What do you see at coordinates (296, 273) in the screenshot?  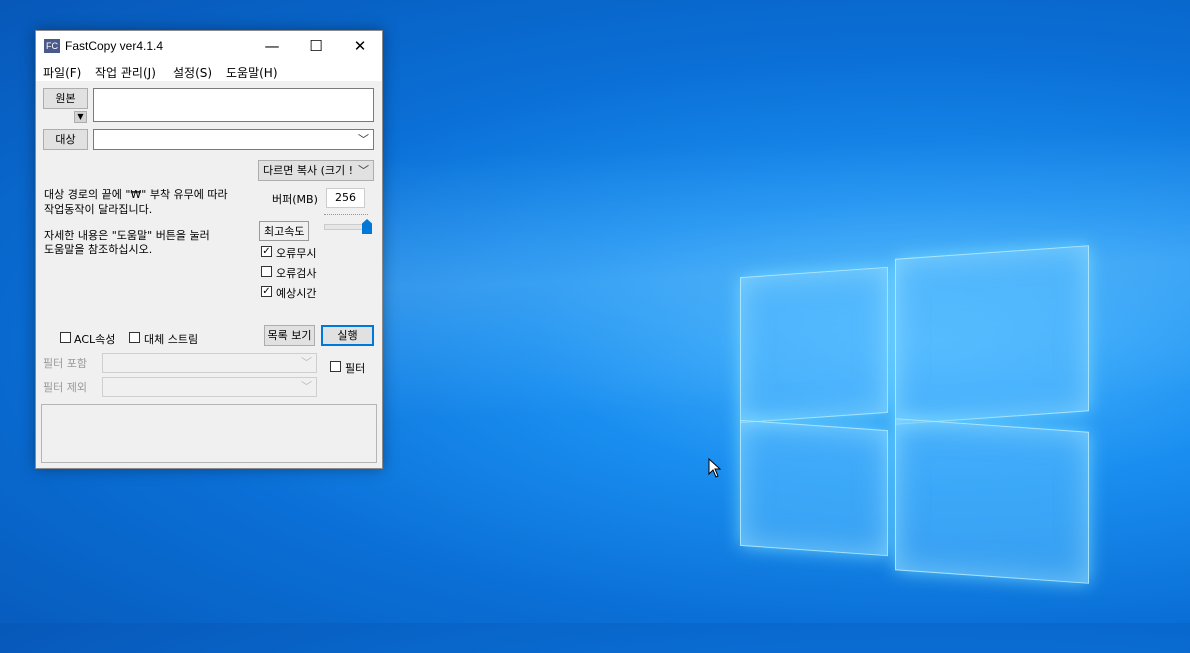 I see `verify-label: 오류검사` at bounding box center [296, 273].